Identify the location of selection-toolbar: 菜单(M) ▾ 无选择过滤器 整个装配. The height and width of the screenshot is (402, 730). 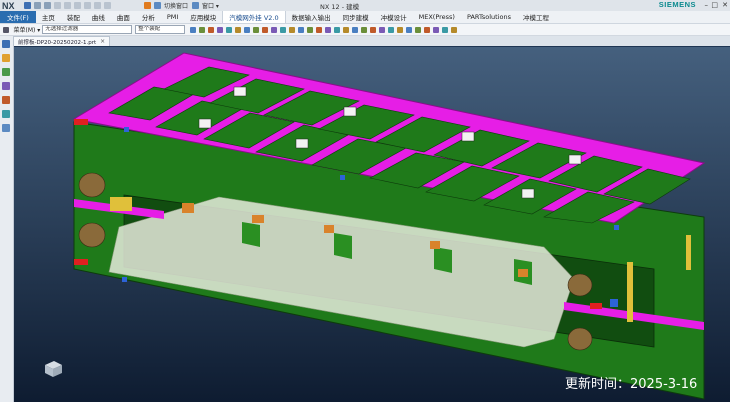
(365, 30).